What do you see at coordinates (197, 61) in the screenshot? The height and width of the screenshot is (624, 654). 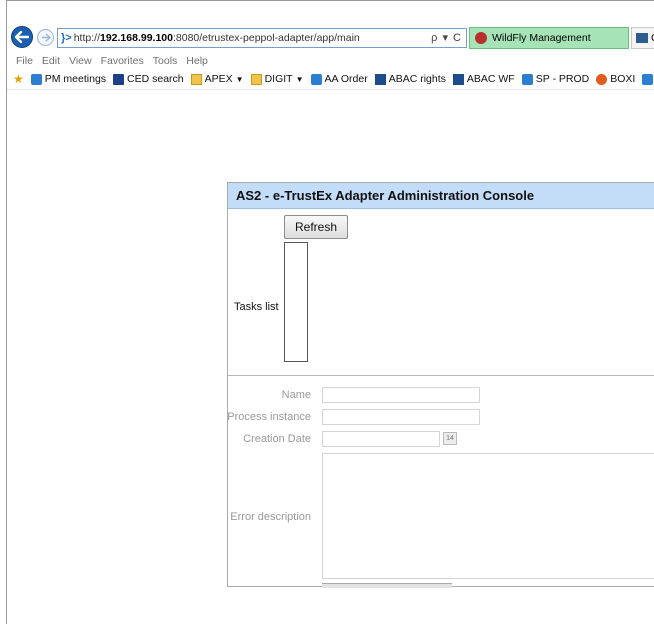 I see `menu-help: Help` at bounding box center [197, 61].